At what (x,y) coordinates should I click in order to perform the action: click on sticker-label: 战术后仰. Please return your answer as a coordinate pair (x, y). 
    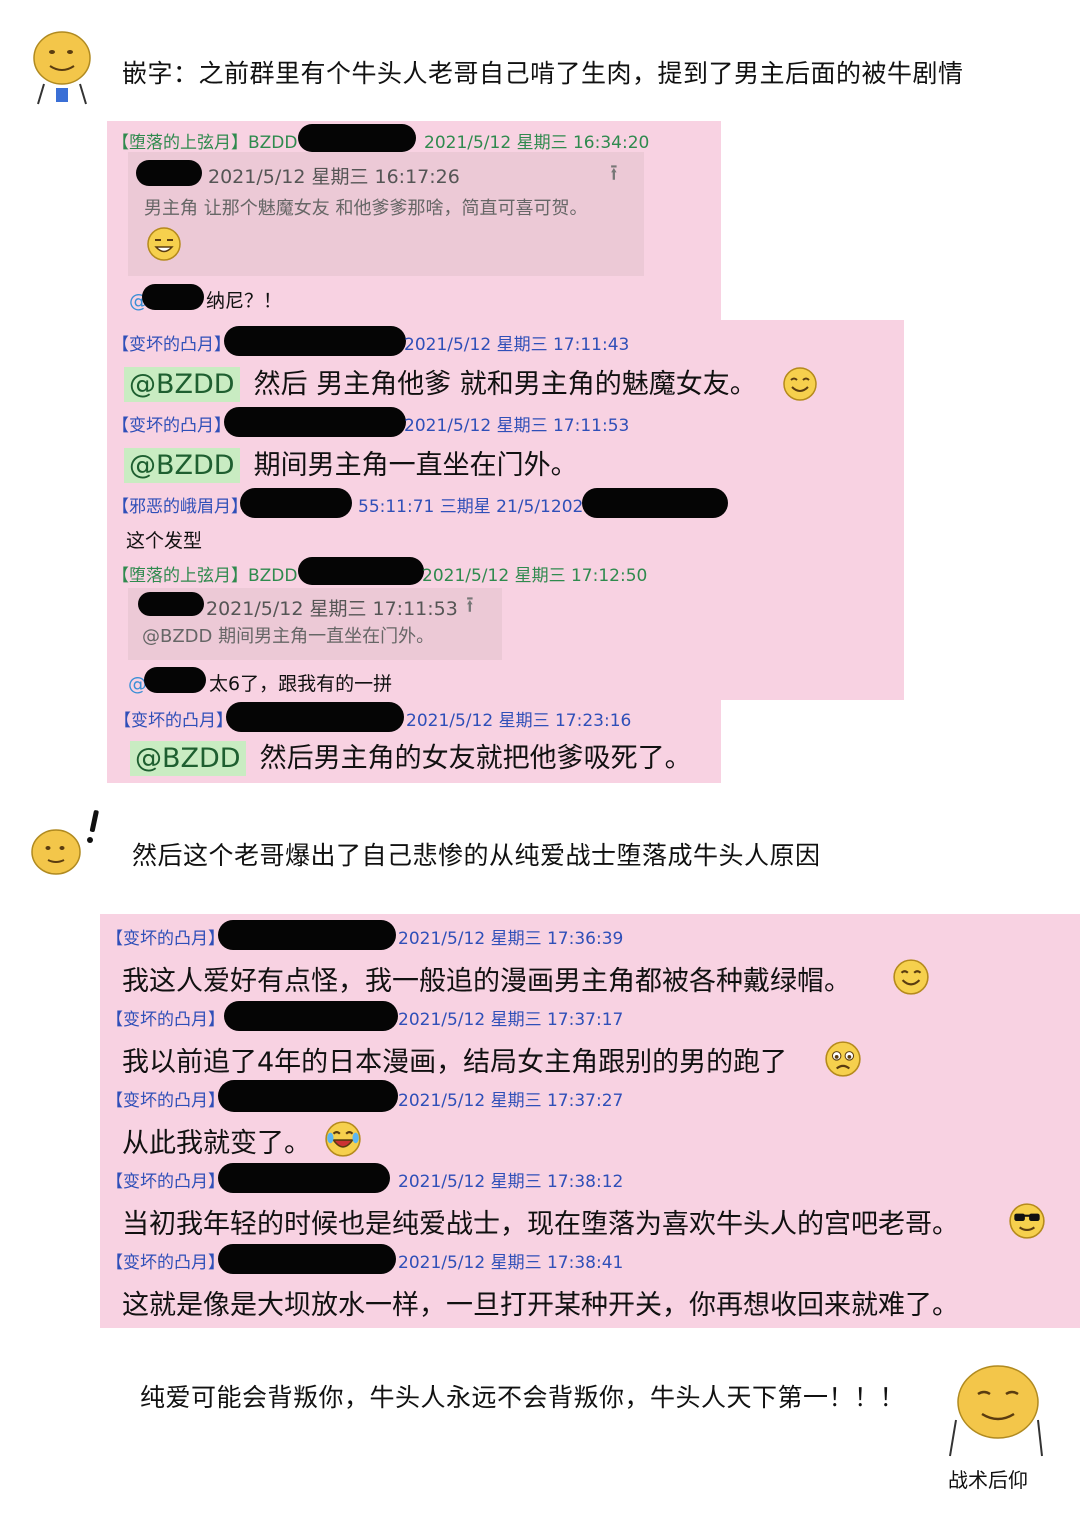
    Looking at the image, I should click on (988, 1480).